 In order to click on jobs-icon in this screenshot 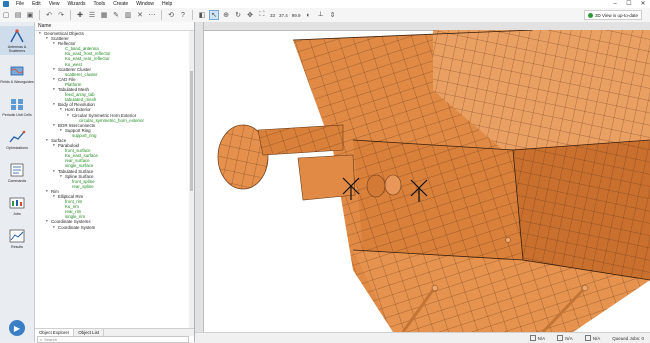, I will do `click(17, 203)`.